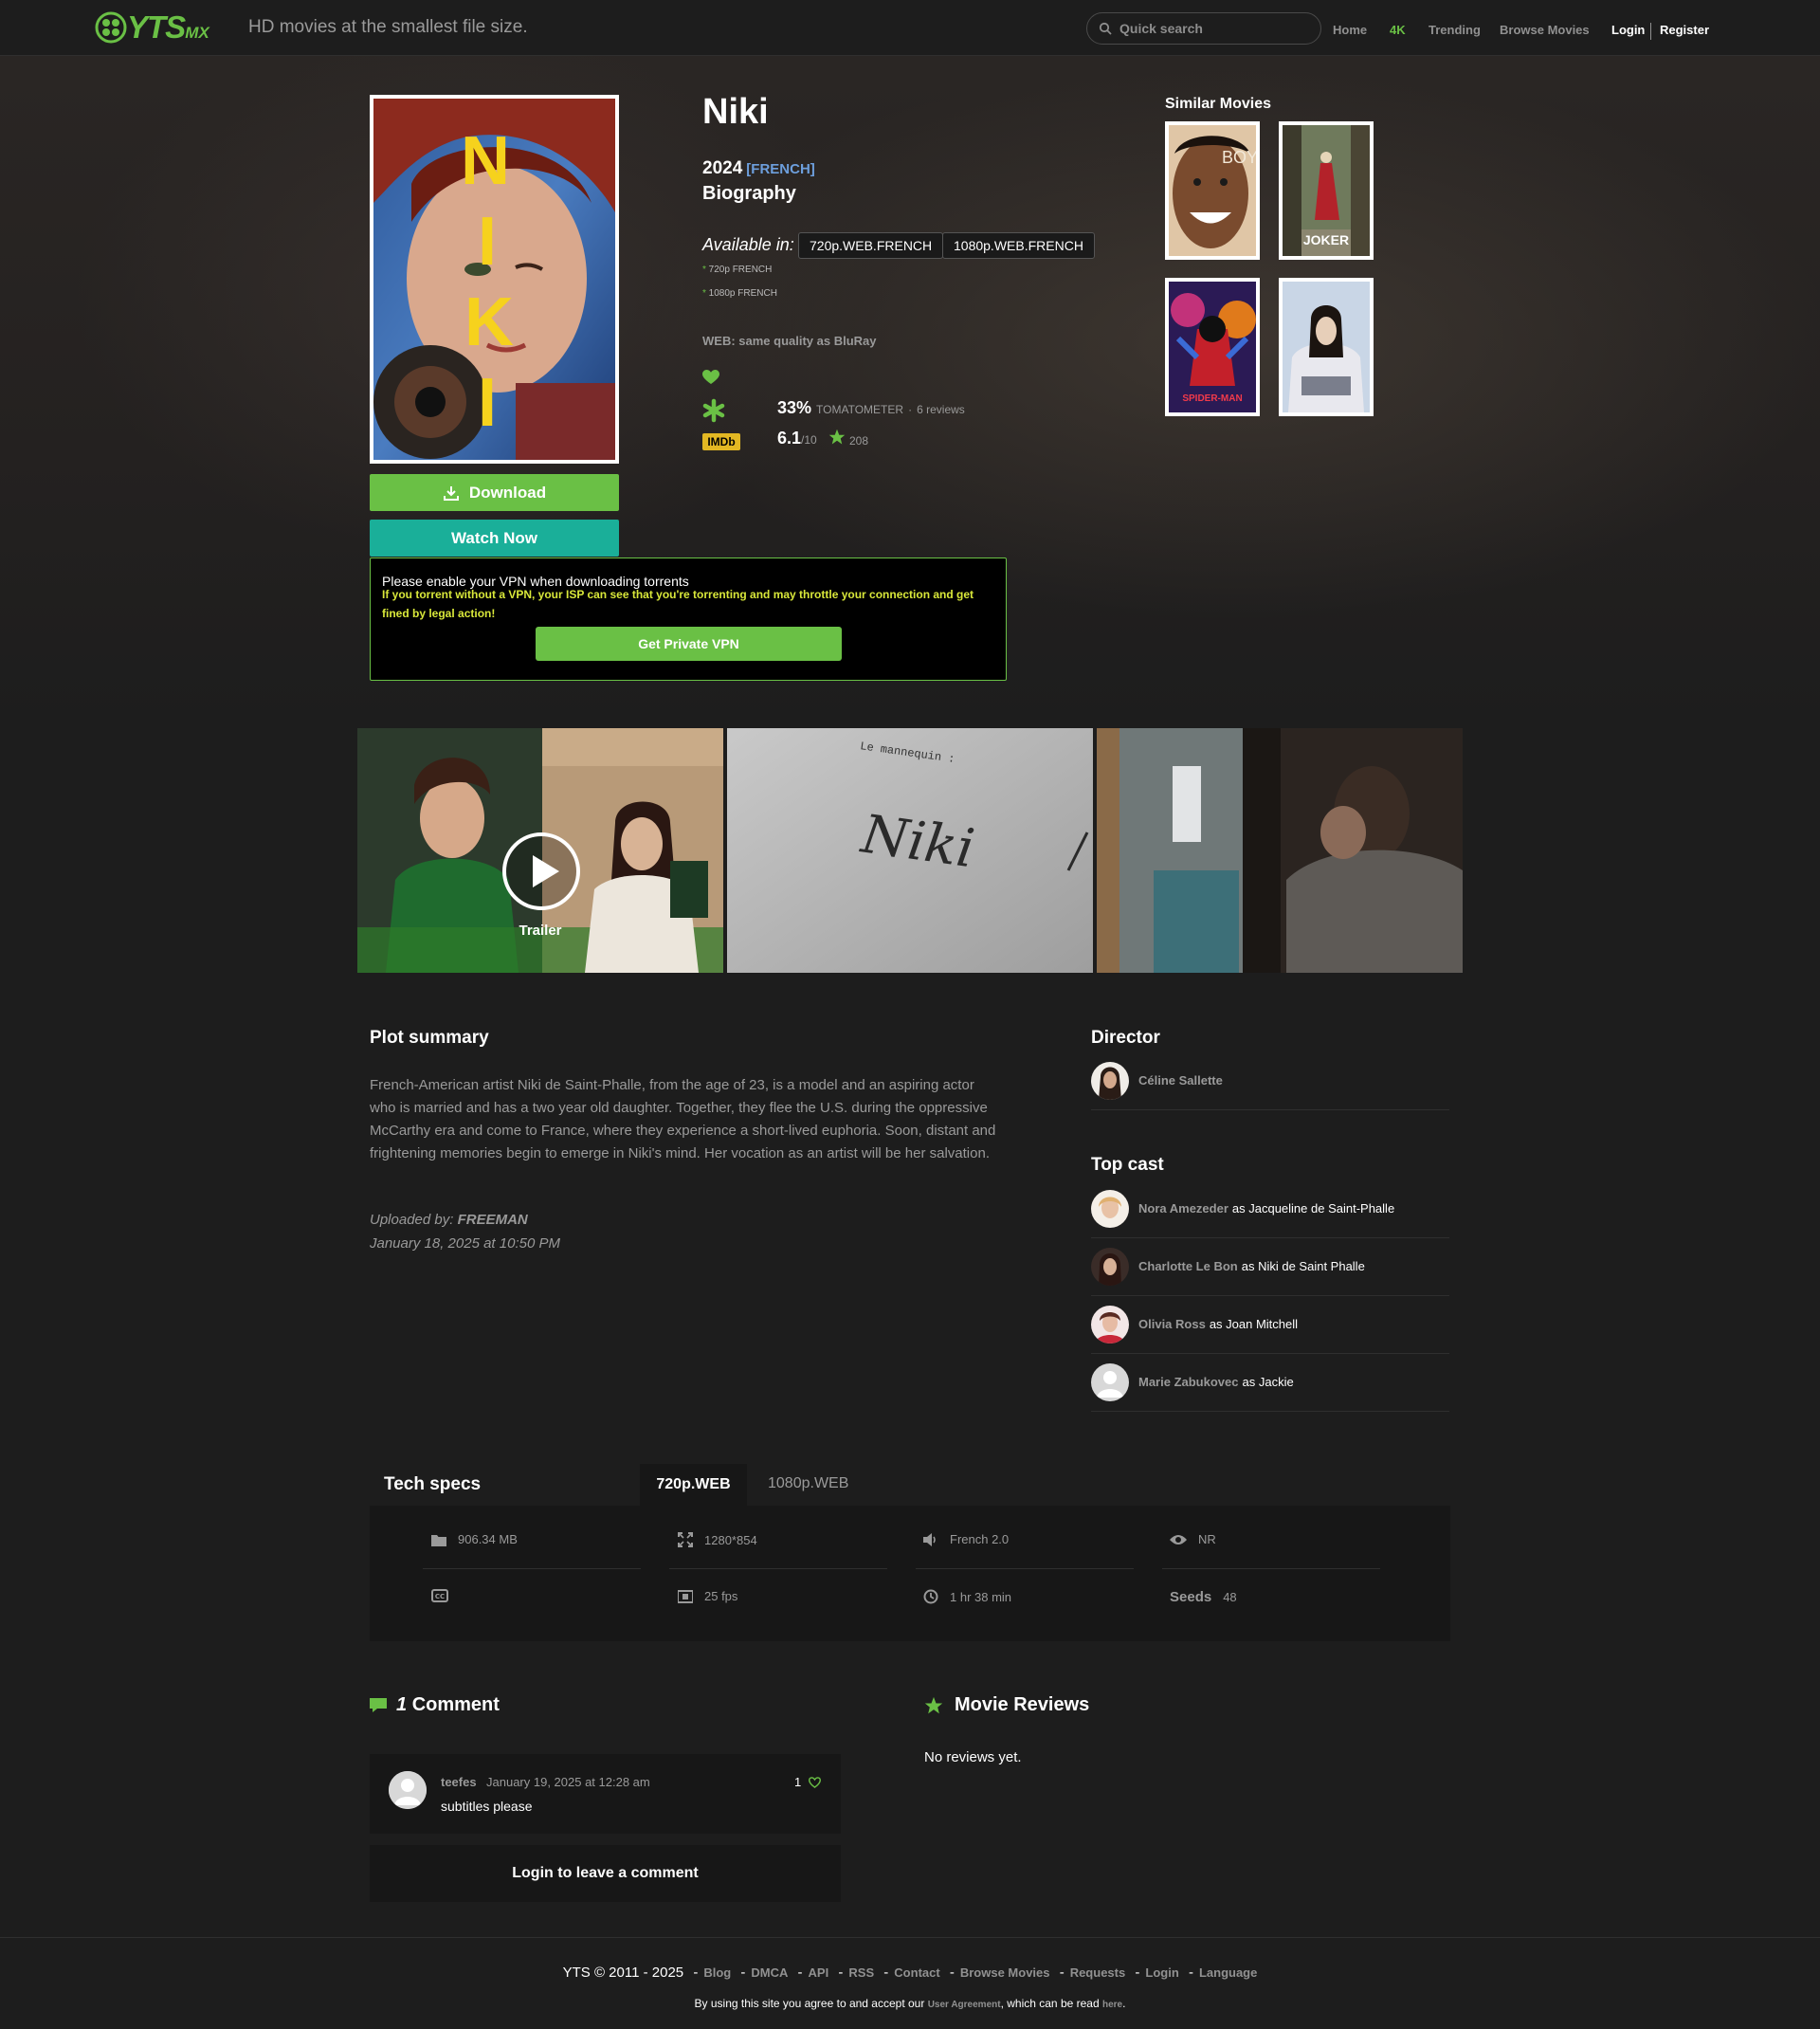  I want to click on similar-movie-boy: BOY, so click(1212, 190).